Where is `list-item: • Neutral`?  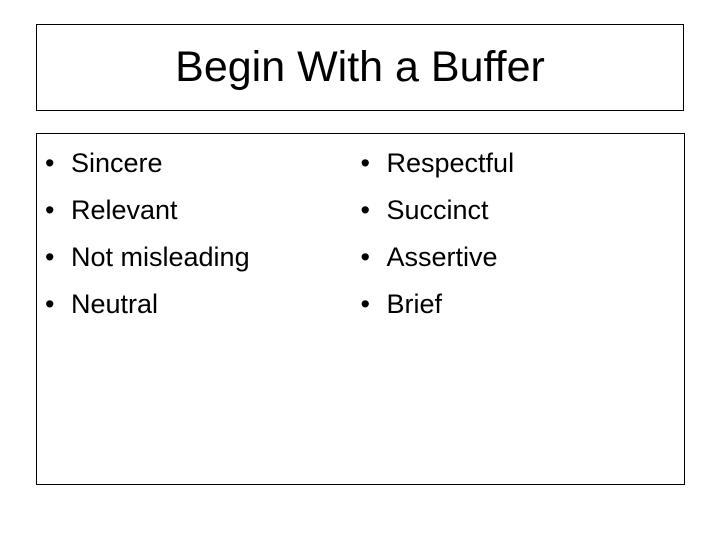
list-item: • Neutral is located at coordinates (203, 304).